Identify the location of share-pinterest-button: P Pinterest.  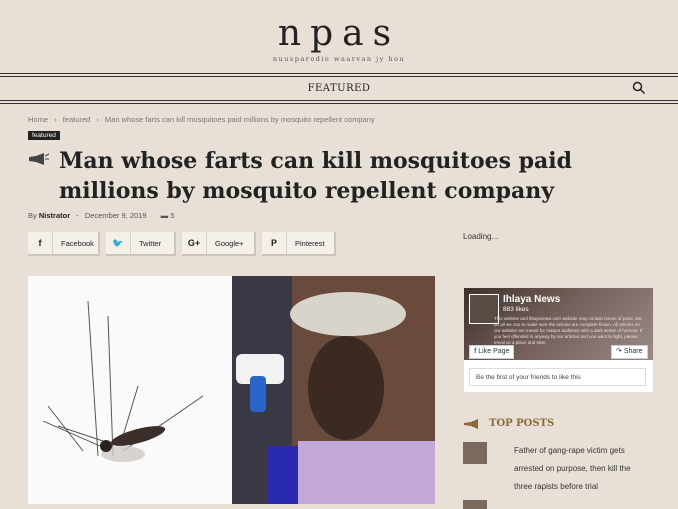
(299, 244).